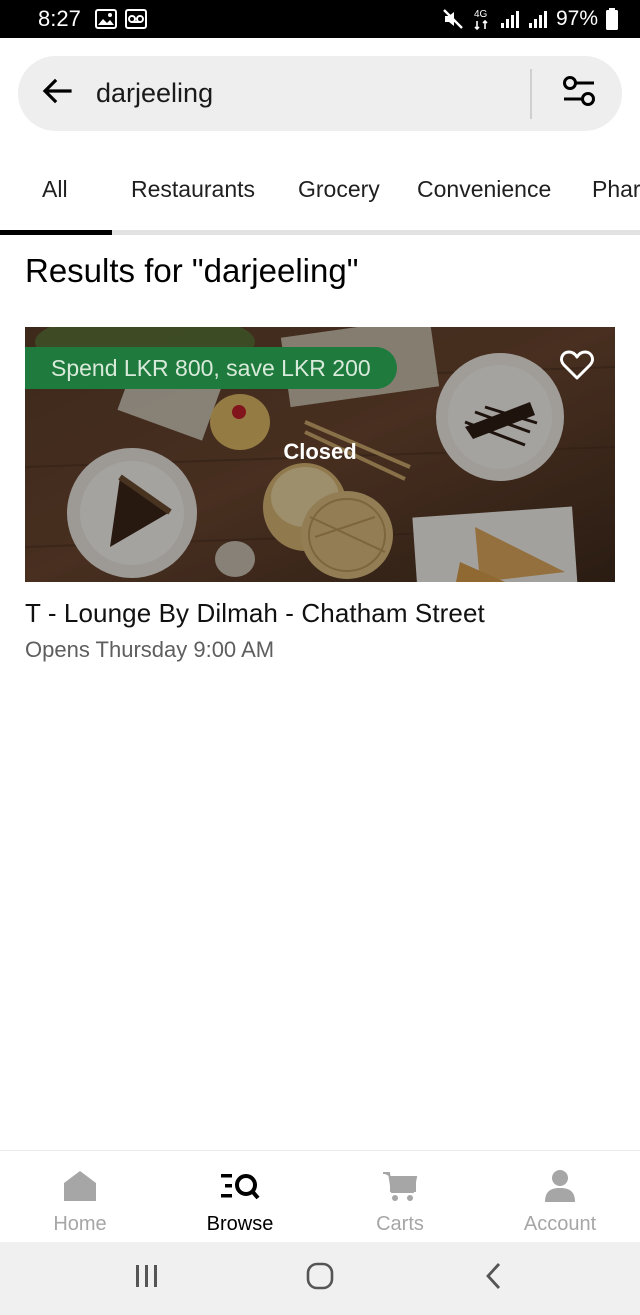 Image resolution: width=640 pixels, height=1315 pixels. I want to click on arrow-left-icon, so click(57, 93).